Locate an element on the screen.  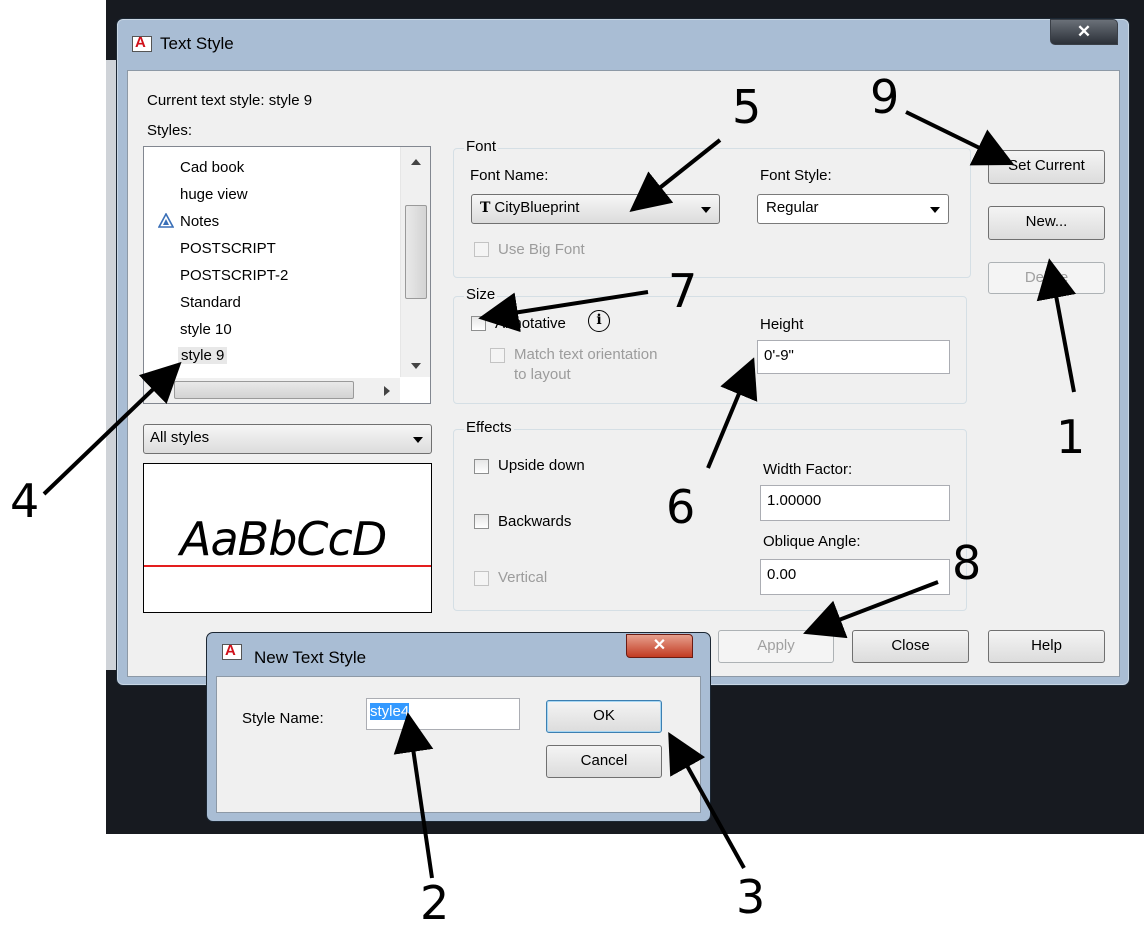
callout-number-5: 5 is located at coordinates (747, 107).